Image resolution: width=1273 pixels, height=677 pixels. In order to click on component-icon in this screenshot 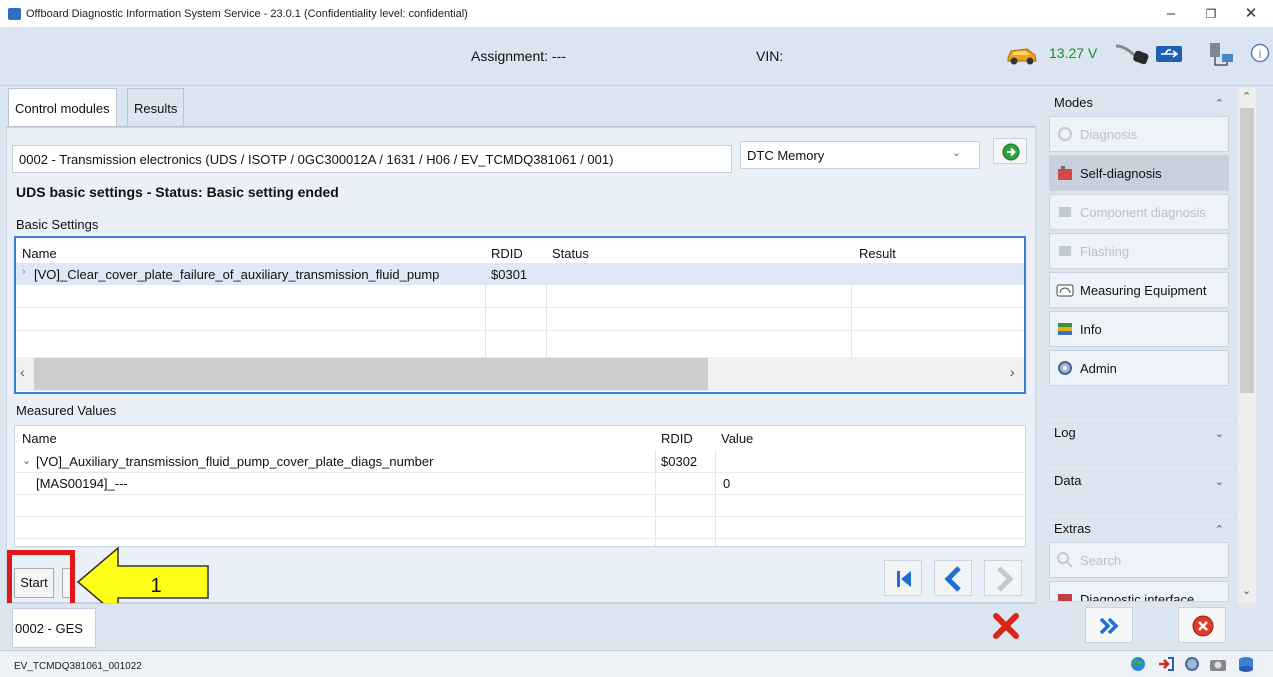, I will do `click(1065, 212)`.